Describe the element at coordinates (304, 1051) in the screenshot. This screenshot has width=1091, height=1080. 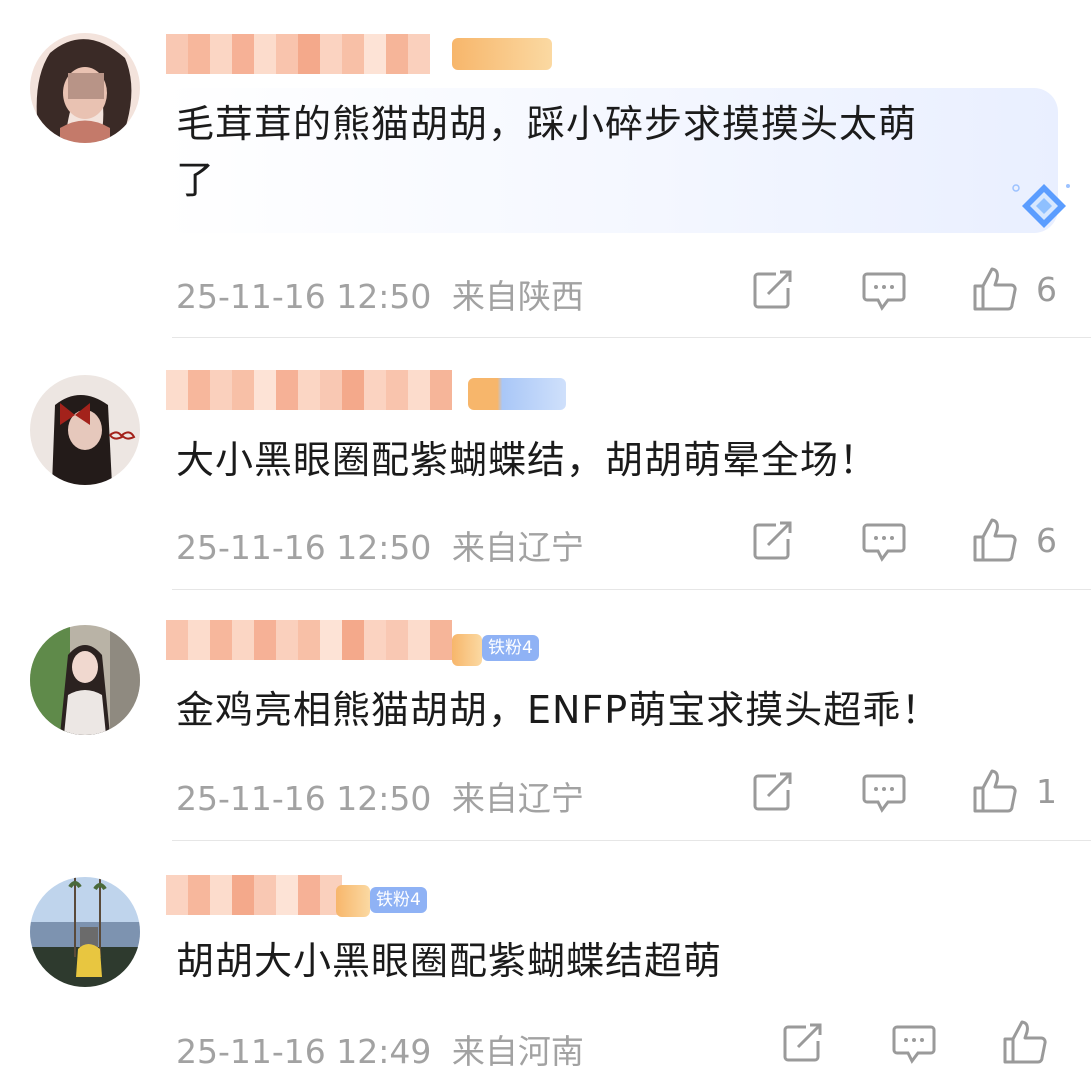
I see `timestamp: 25-11-16 12:49` at that location.